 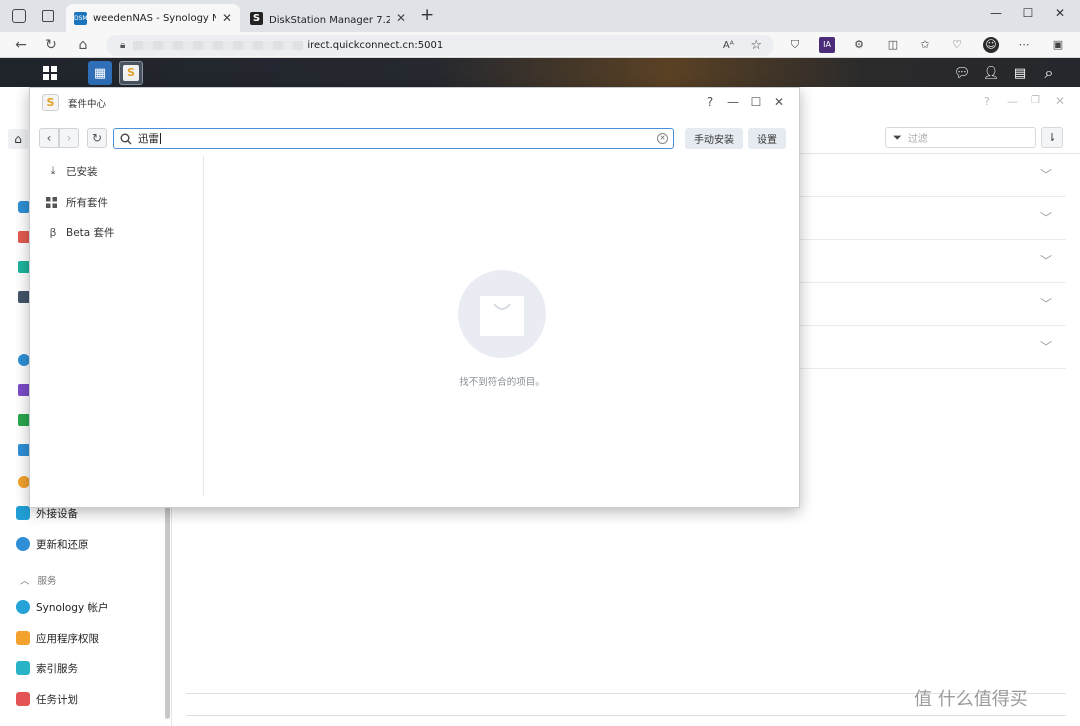 I want to click on sidebar-item-label: Beta 套件, so click(x=90, y=232).